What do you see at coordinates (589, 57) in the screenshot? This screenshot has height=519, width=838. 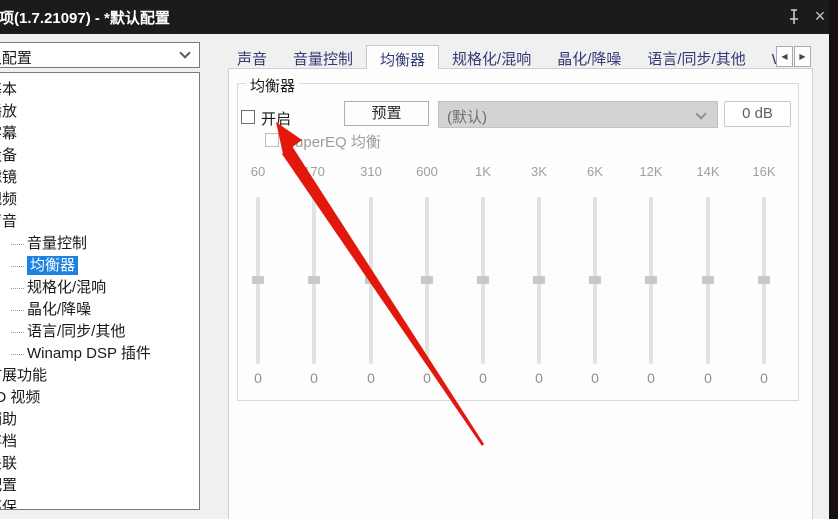 I see `tab-4: 晶化/降噪` at bounding box center [589, 57].